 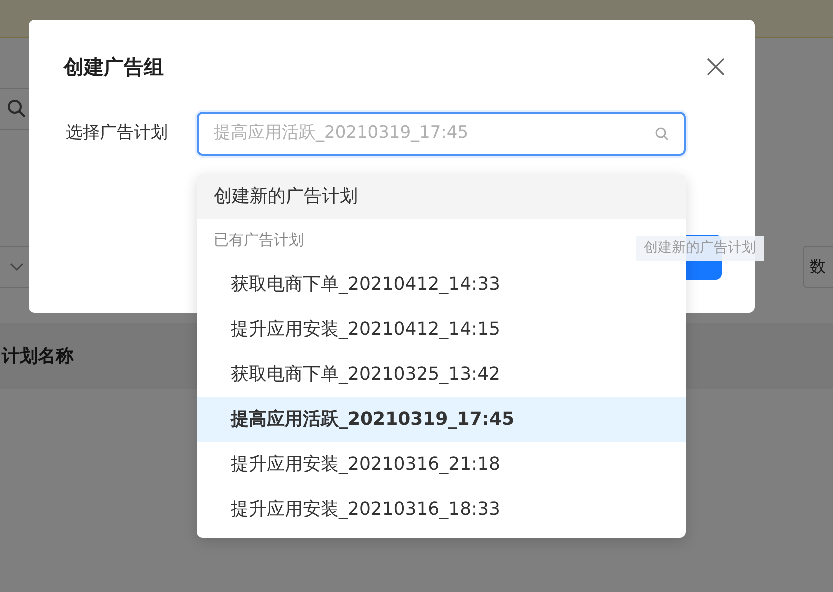 I want to click on dropdown-option: 提升应用安装_20210412_14:15, so click(x=441, y=329).